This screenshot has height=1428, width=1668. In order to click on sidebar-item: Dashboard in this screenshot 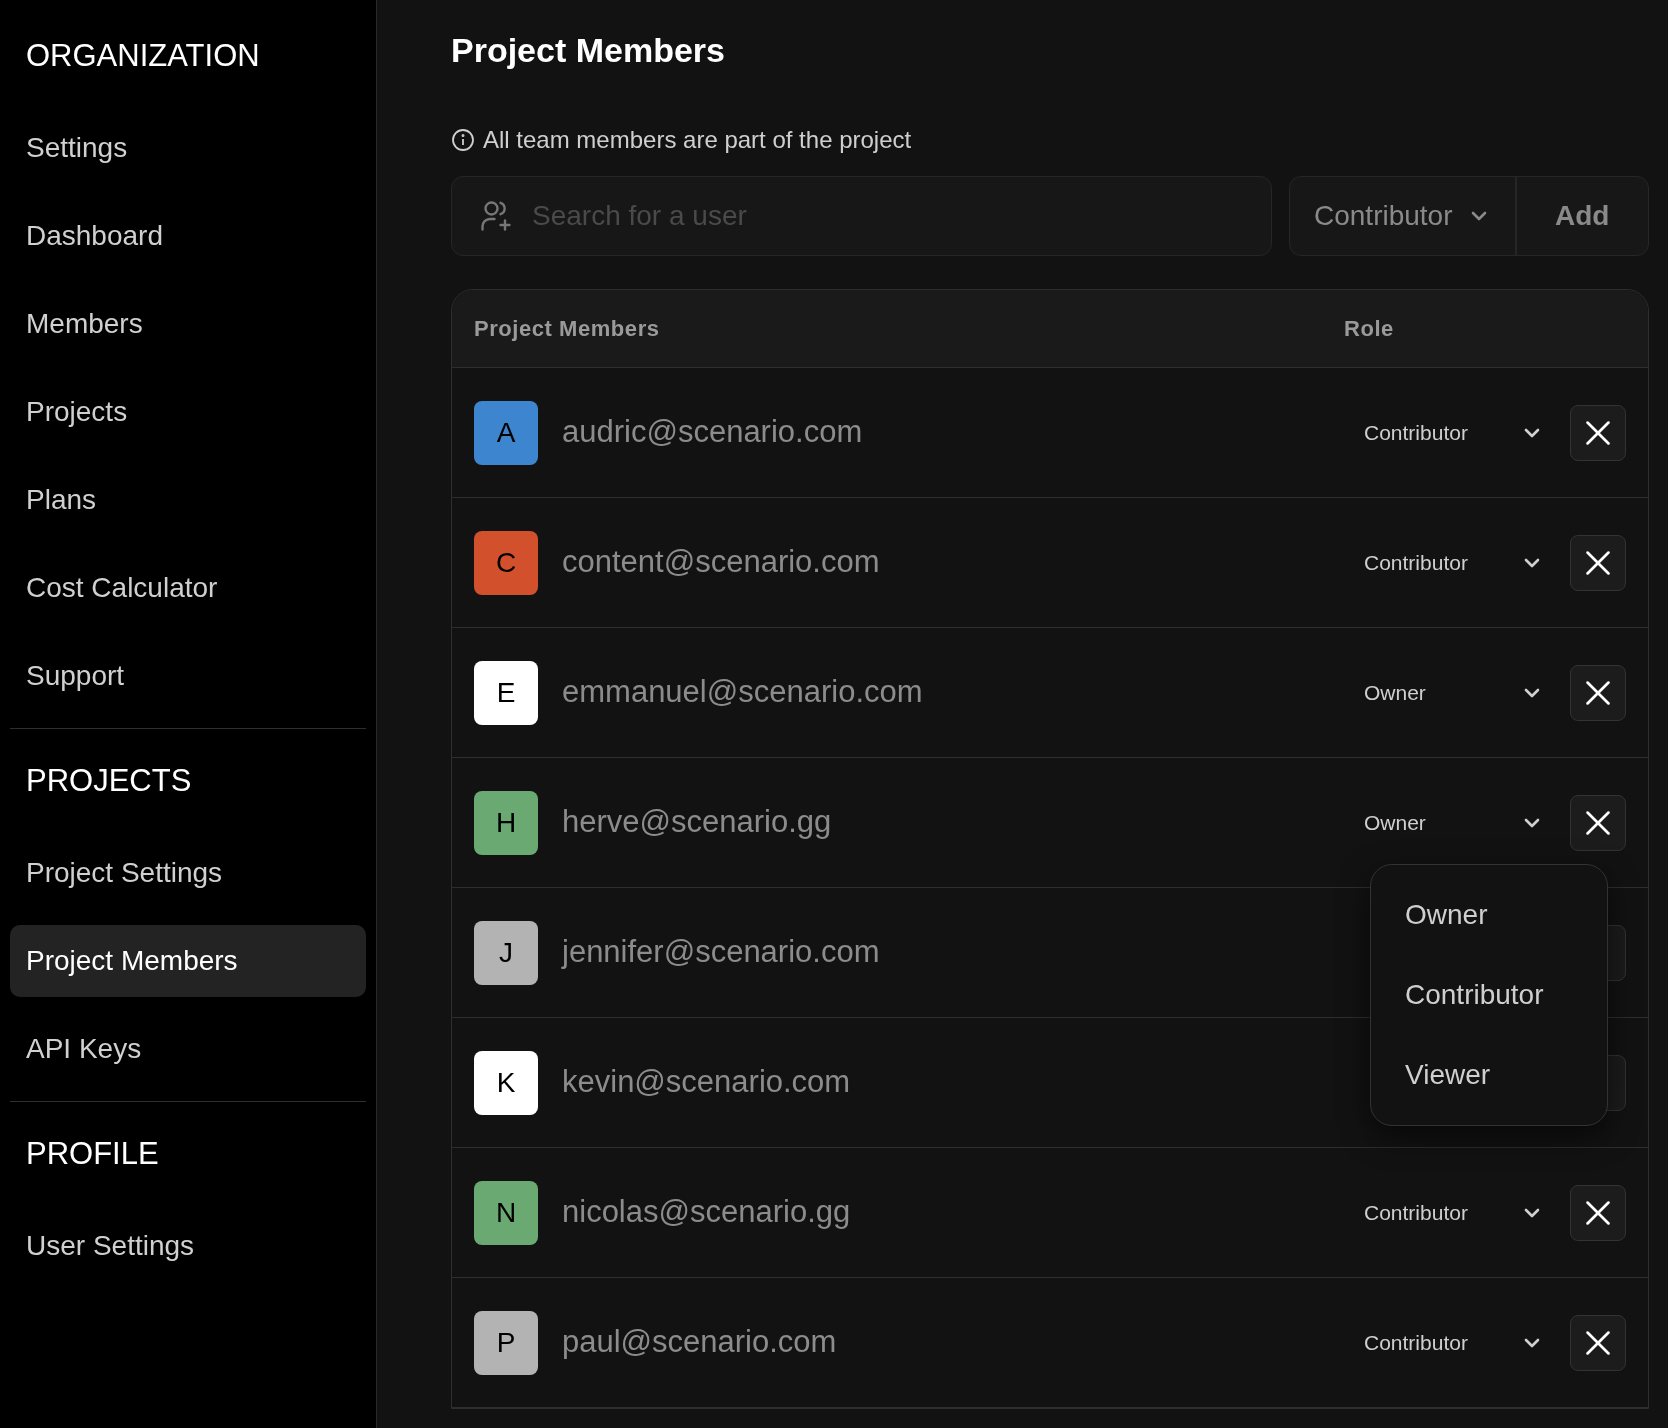, I will do `click(188, 236)`.